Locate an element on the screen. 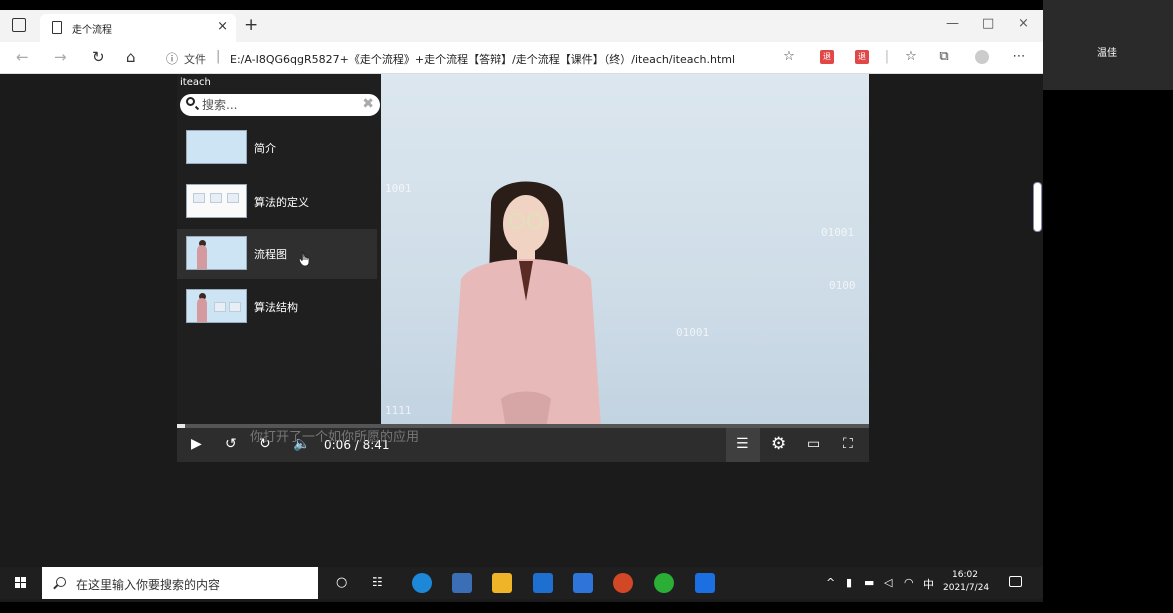 The image size is (1173, 613). collections-icon: ⧉ is located at coordinates (944, 57).